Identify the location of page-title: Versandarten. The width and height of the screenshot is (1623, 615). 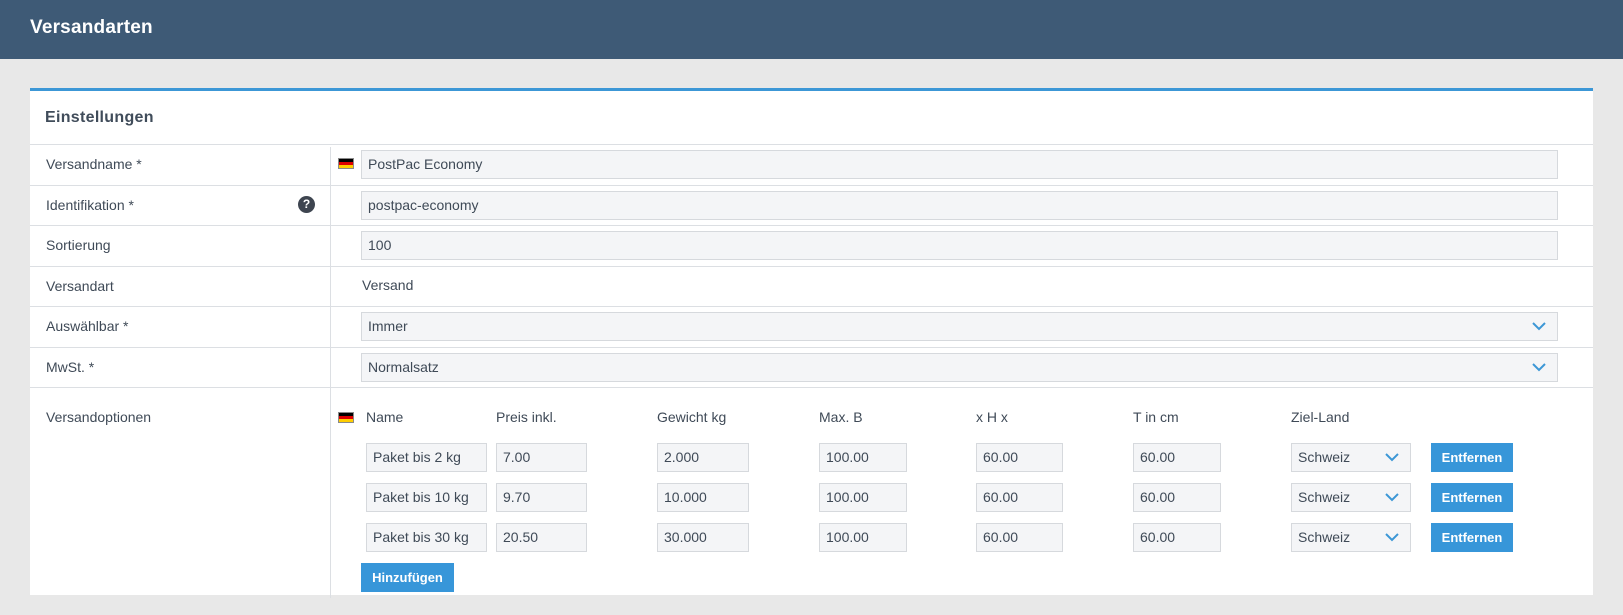
(91, 27).